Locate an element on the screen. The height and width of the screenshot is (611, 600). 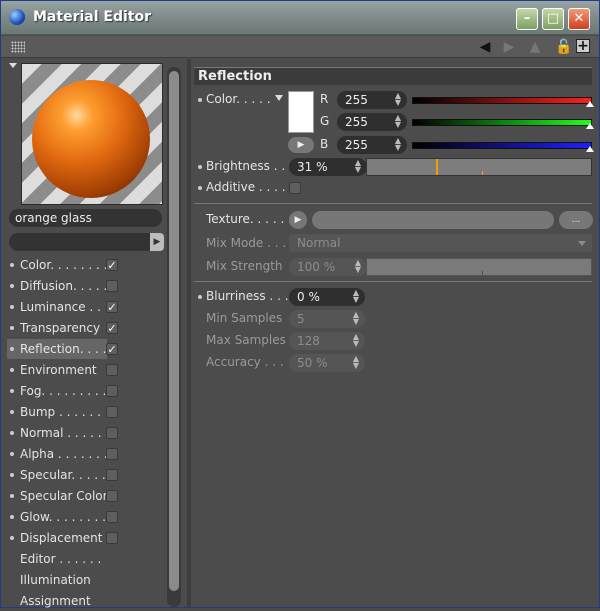
b-slider-handle is located at coordinates (590, 149).